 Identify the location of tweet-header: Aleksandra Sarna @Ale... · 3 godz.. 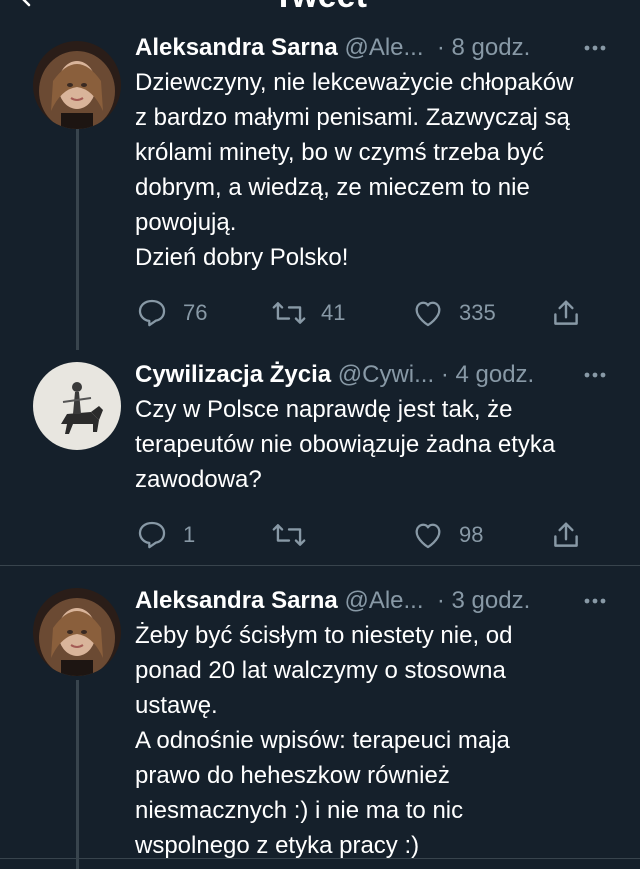
(373, 601).